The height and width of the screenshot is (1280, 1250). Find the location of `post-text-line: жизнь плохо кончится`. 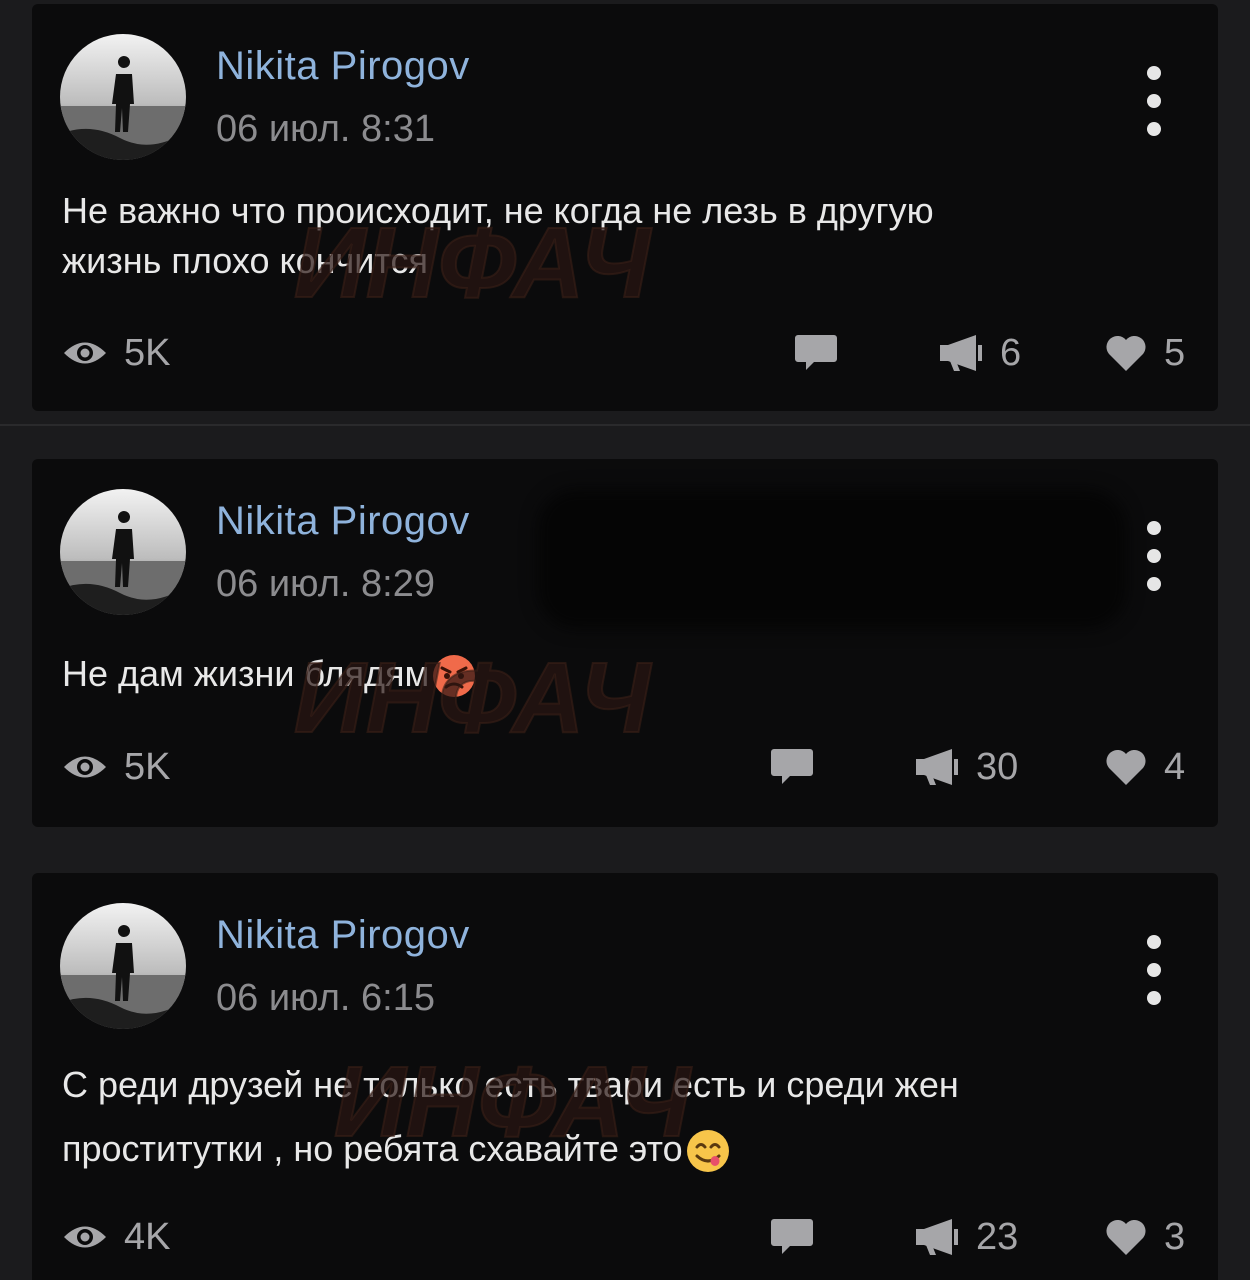

post-text-line: жизнь плохо кончится is located at coordinates (245, 260).